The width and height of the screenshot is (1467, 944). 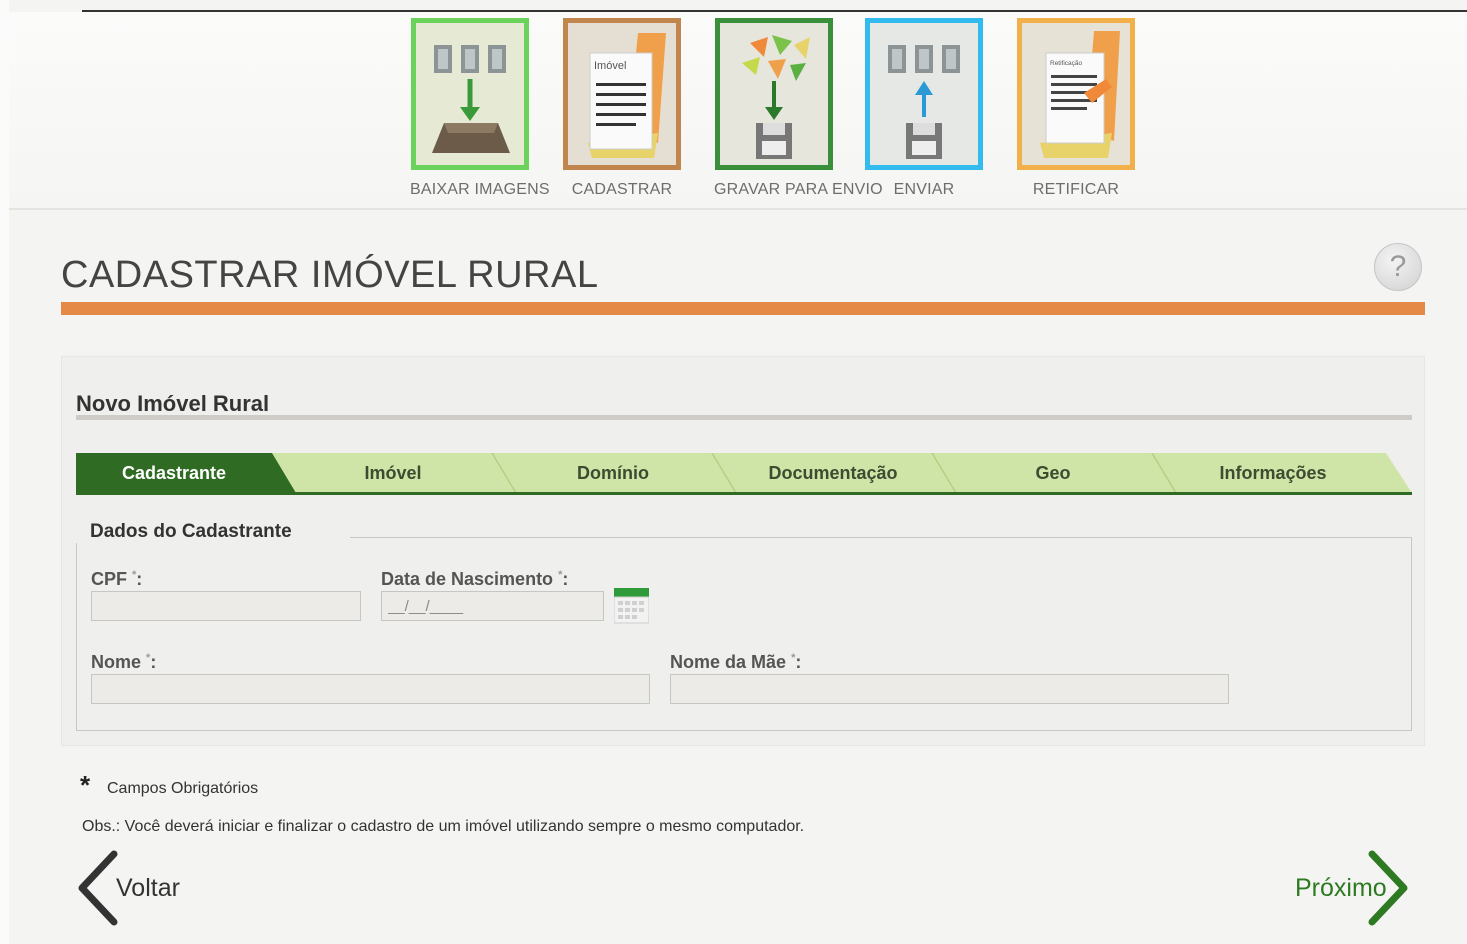 I want to click on tab-imovel: Imóvel, so click(x=393, y=473).